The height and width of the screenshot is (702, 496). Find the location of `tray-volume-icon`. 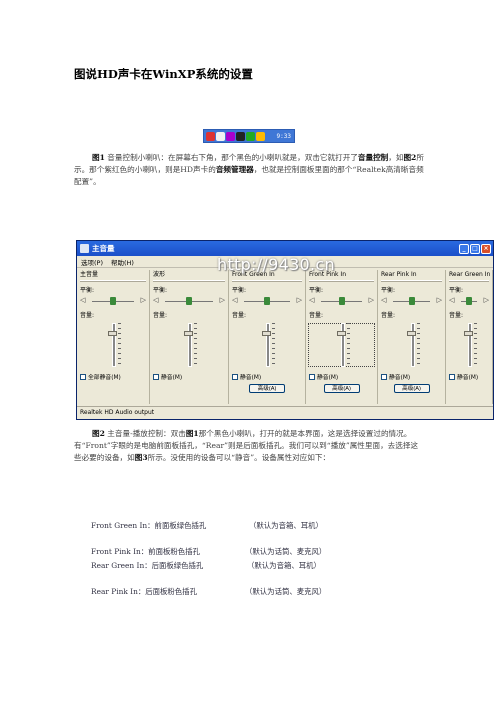

tray-volume-icon is located at coordinates (240, 136).